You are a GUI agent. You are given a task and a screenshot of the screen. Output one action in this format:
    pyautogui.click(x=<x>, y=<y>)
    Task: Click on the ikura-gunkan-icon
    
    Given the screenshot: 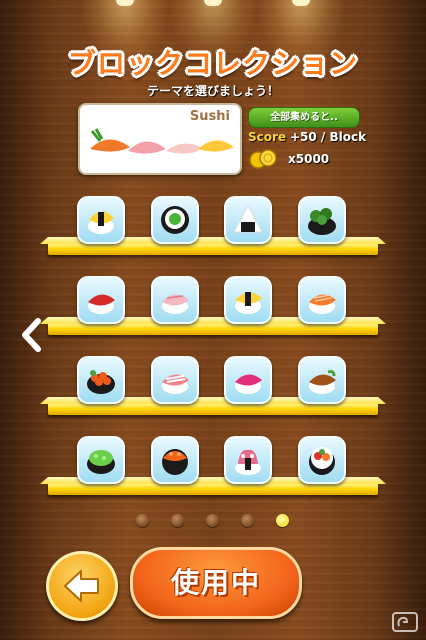 What is the action you would take?
    pyautogui.click(x=101, y=380)
    